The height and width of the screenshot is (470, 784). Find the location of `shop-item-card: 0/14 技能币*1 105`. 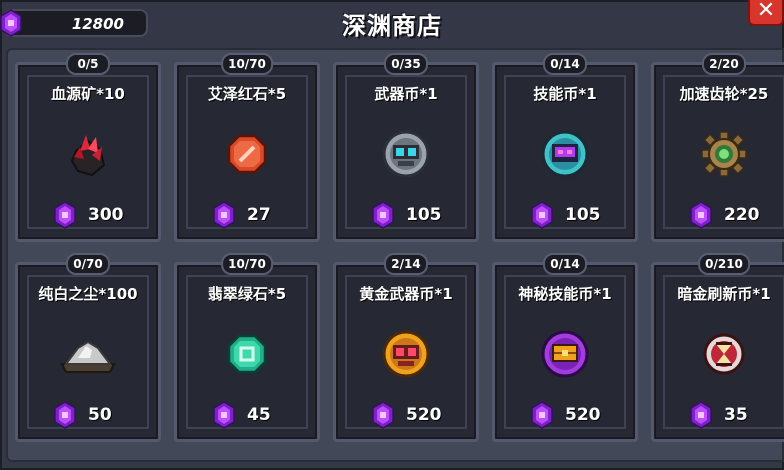

shop-item-card: 0/14 技能币*1 105 is located at coordinates (565, 147).